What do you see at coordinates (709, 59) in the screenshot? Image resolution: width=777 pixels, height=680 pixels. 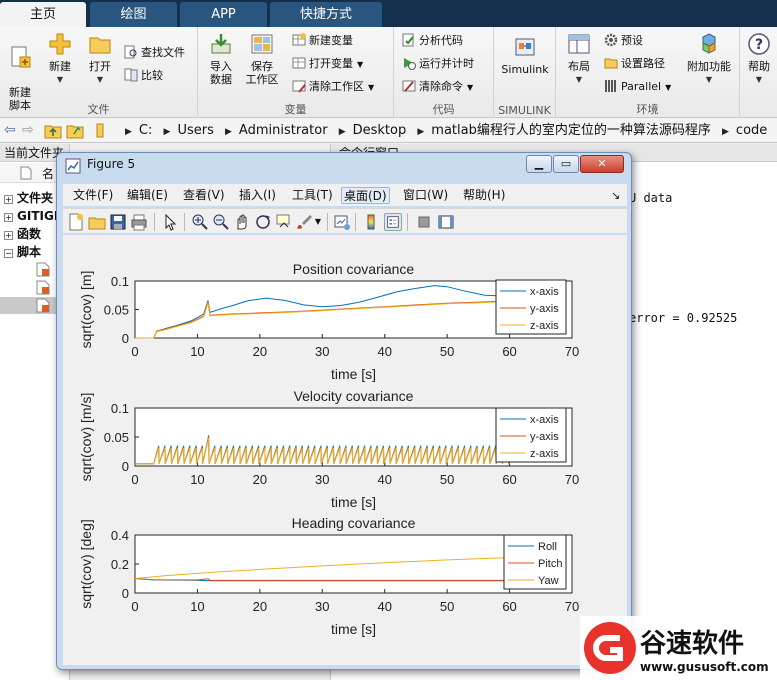 I see `addons-button: 附加功能 ▼` at bounding box center [709, 59].